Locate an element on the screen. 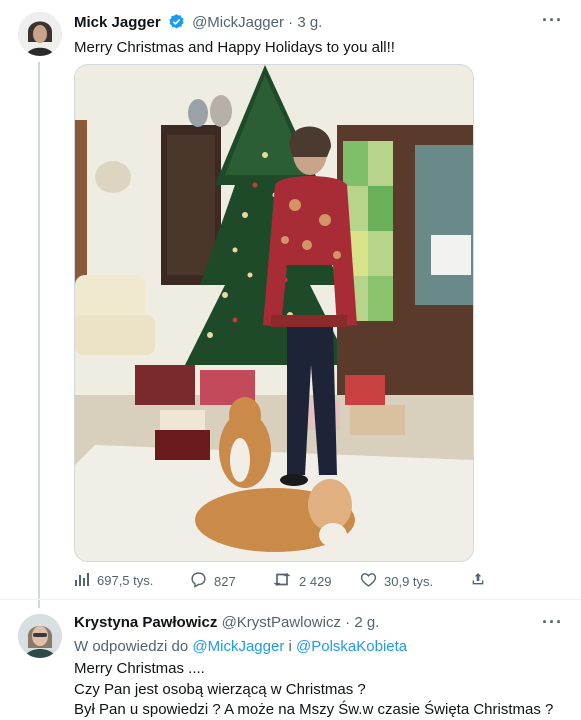 The width and height of the screenshot is (581, 720). views-icon is located at coordinates (82, 580).